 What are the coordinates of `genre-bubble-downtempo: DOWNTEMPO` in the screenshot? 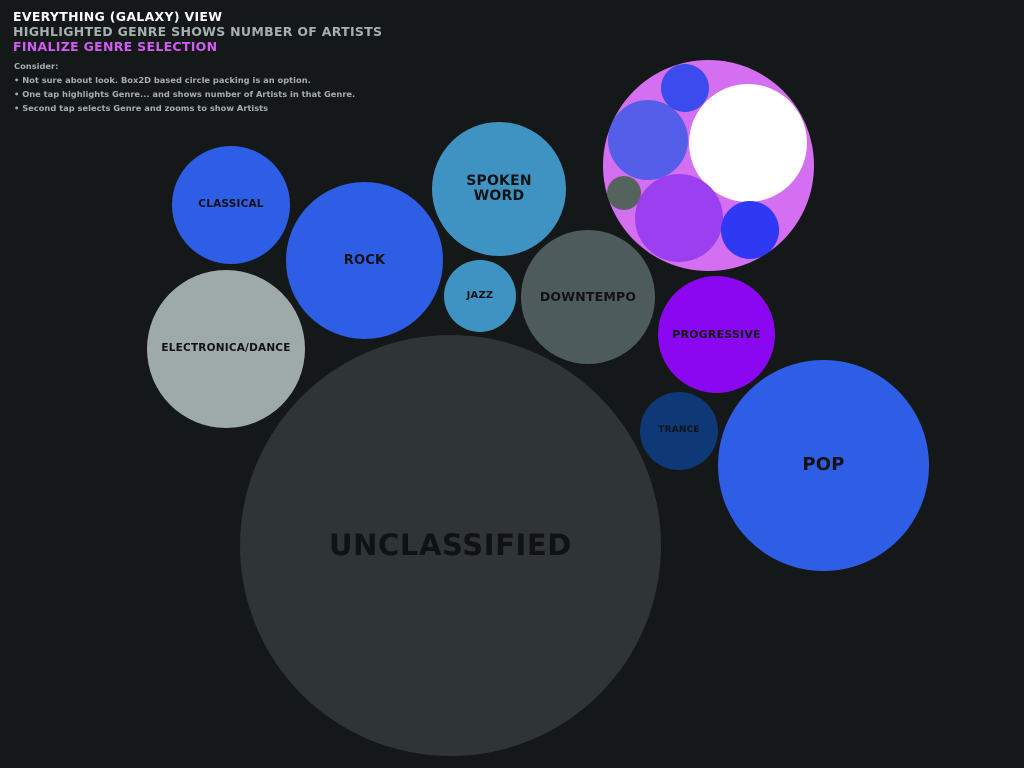 It's located at (588, 297).